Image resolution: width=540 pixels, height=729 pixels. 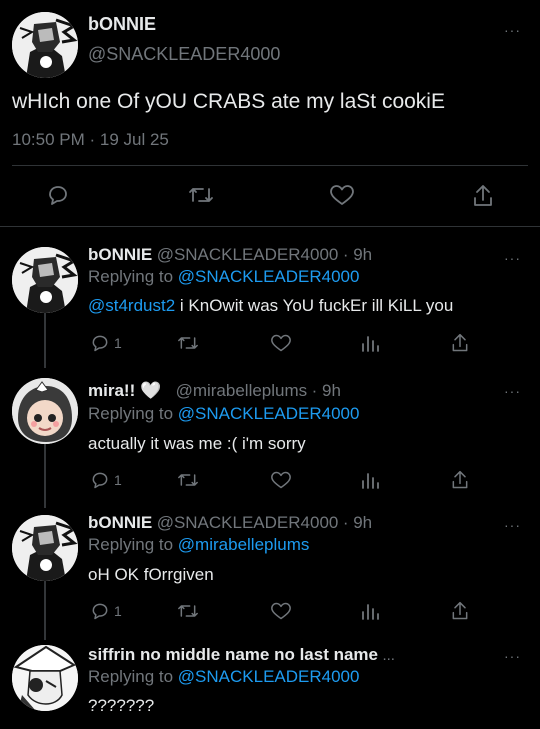 What do you see at coordinates (244, 544) in the screenshot?
I see `replying-to-link: @mirabelleplums` at bounding box center [244, 544].